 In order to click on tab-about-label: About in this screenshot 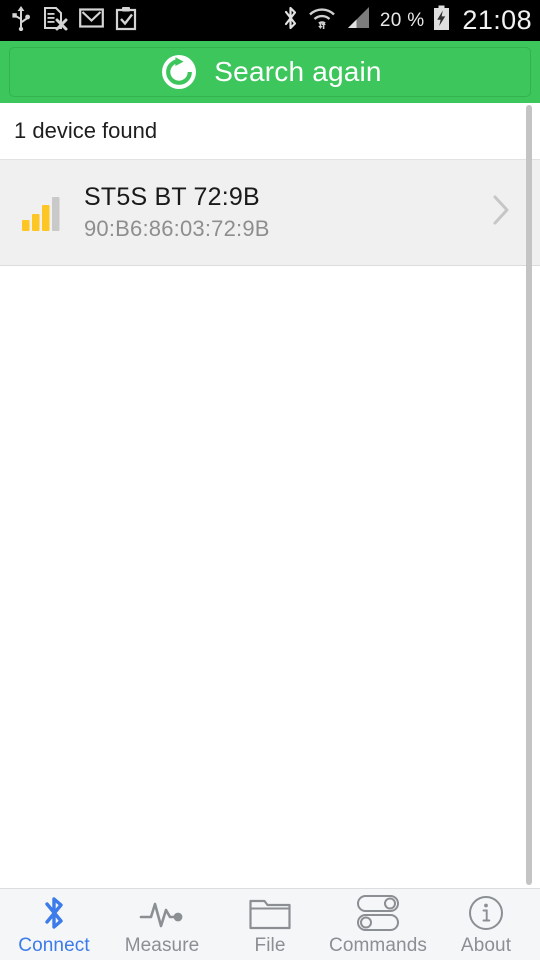, I will do `click(486, 945)`.